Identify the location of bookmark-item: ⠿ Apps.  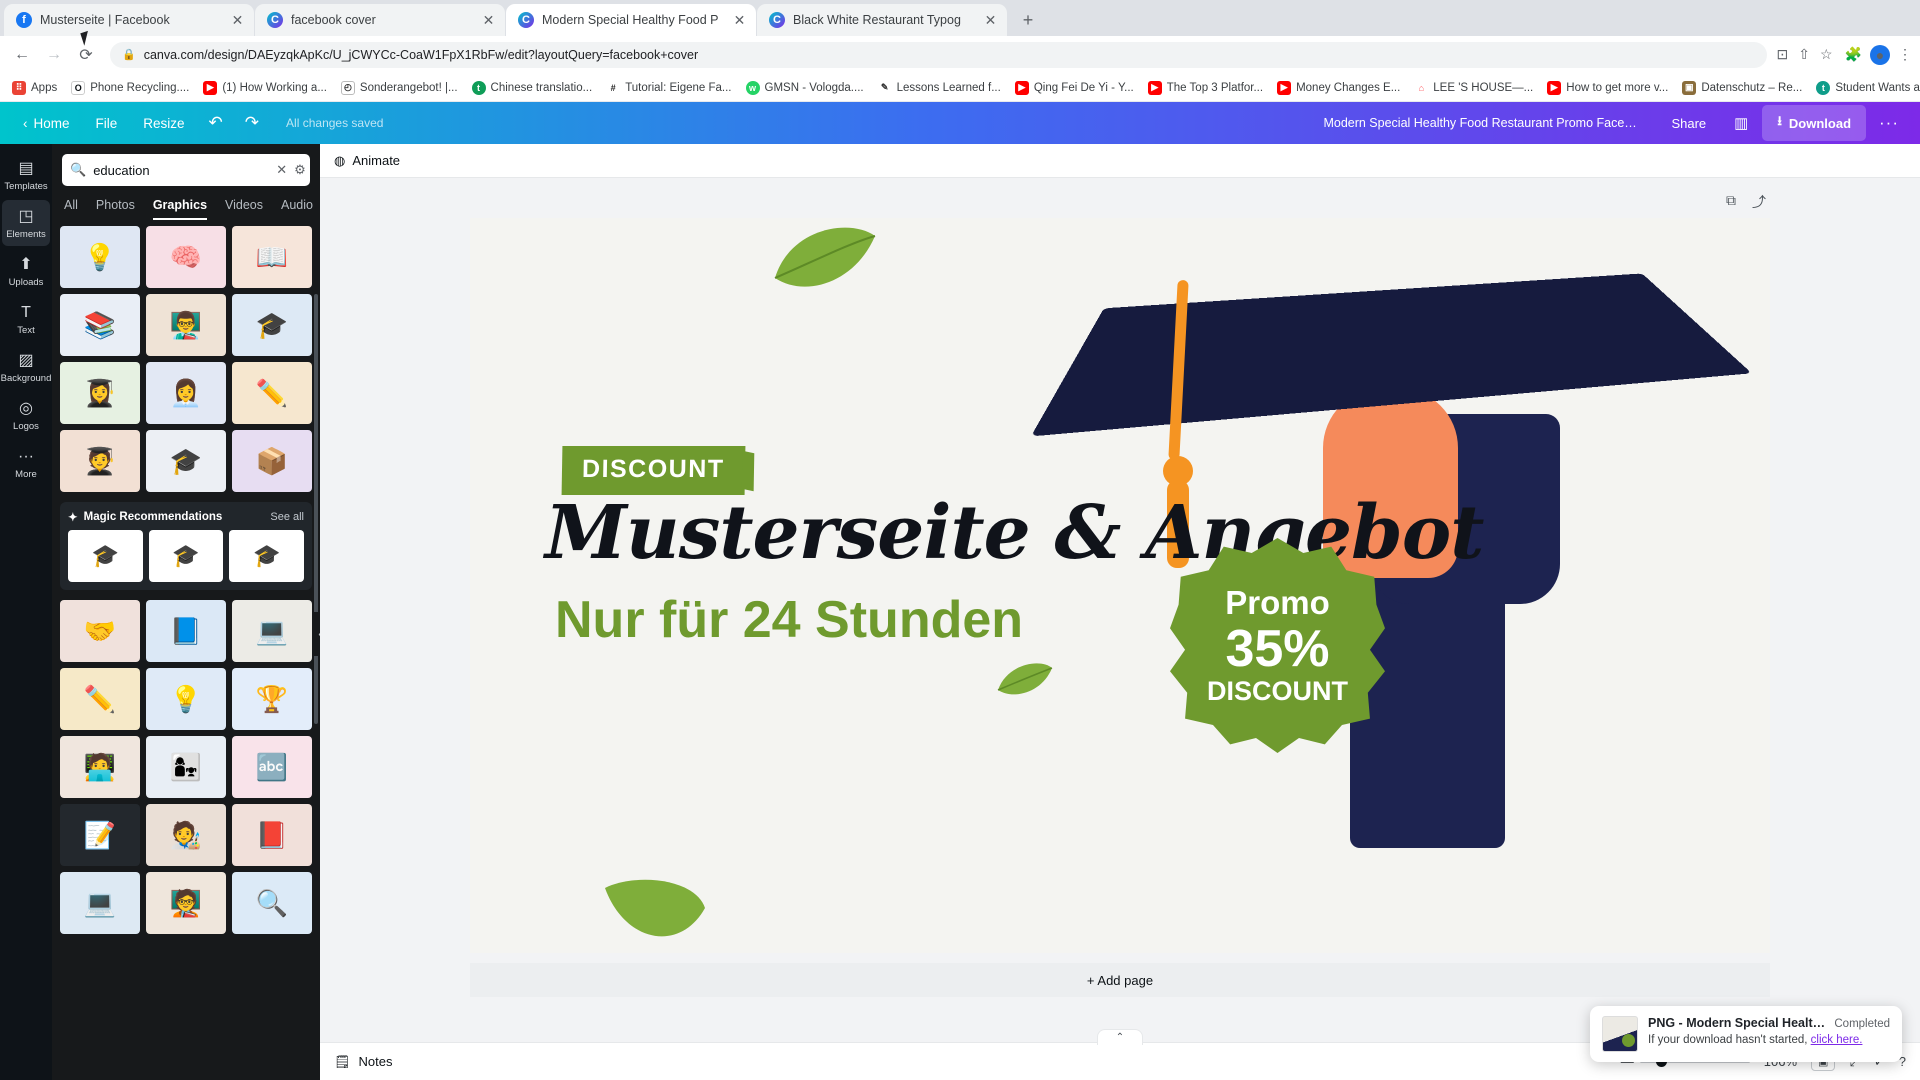
(34, 88).